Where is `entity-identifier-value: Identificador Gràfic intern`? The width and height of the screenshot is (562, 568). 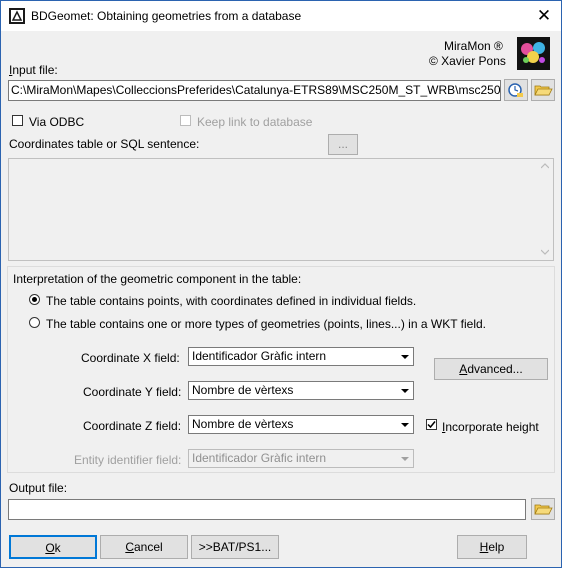
entity-identifier-value: Identificador Gràfic intern is located at coordinates (259, 458).